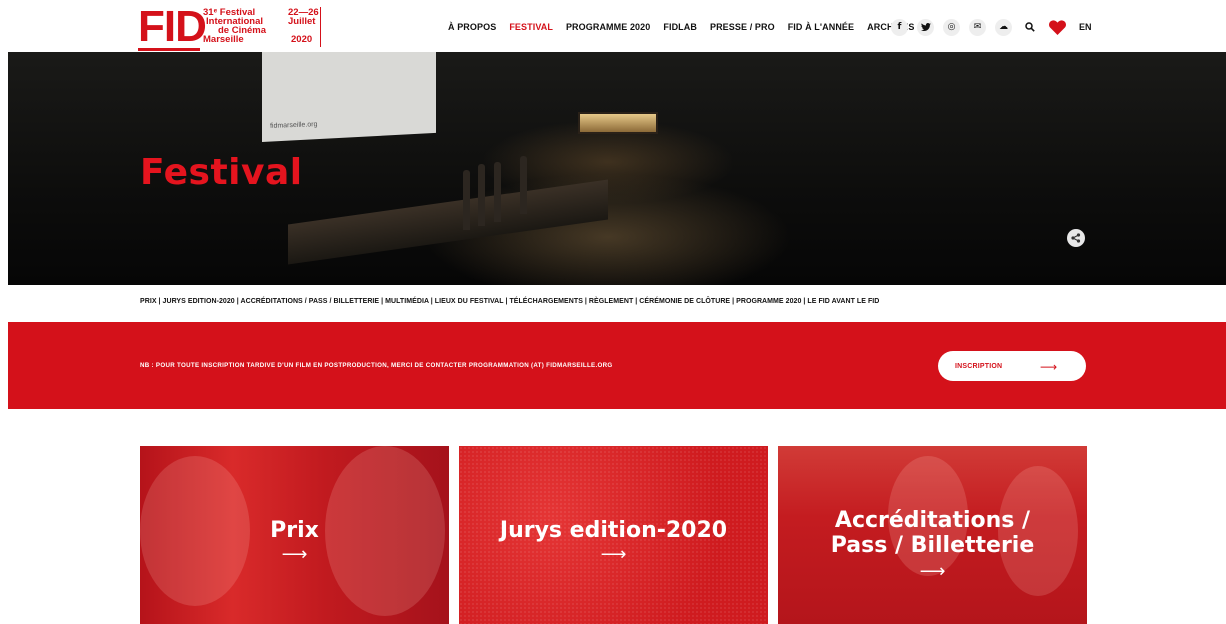 The width and height of the screenshot is (1226, 624). Describe the element at coordinates (932, 520) in the screenshot. I see `card-title-line1: Accréditations /` at that location.